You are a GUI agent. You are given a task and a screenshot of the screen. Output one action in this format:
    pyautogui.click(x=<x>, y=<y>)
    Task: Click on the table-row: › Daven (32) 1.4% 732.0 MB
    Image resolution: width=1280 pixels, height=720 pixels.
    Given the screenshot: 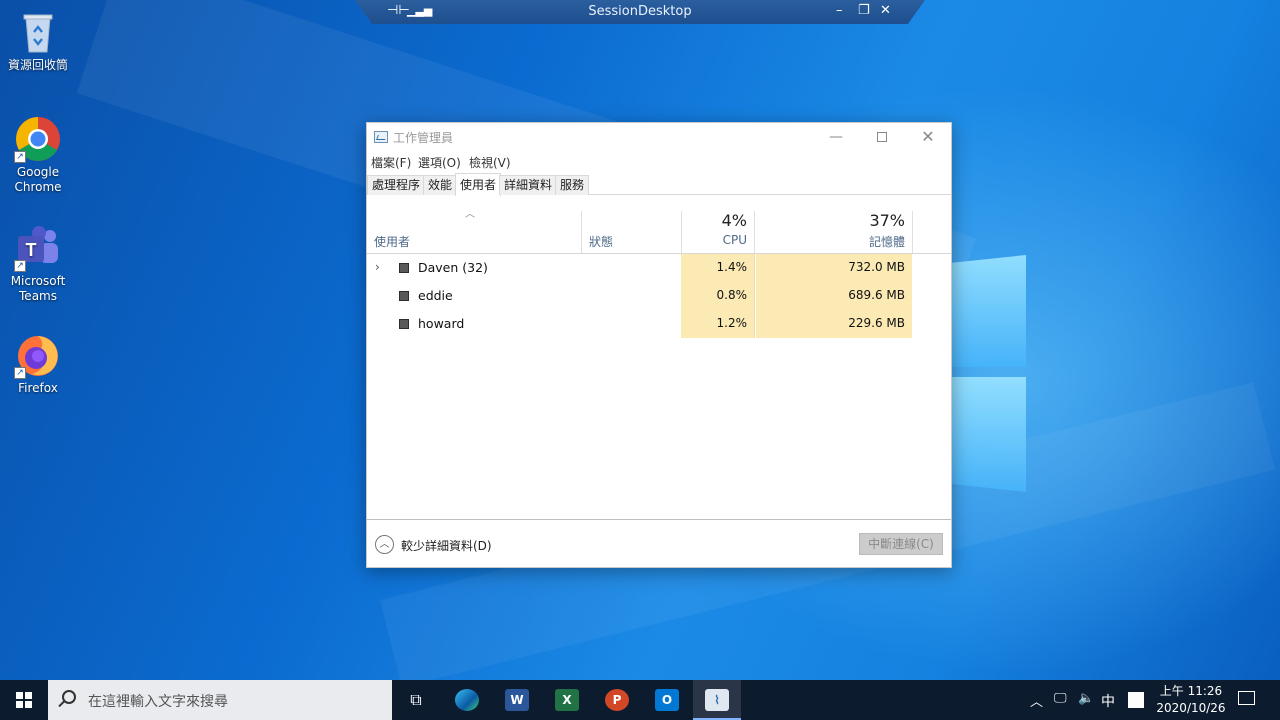 What is the action you would take?
    pyautogui.click(x=659, y=268)
    